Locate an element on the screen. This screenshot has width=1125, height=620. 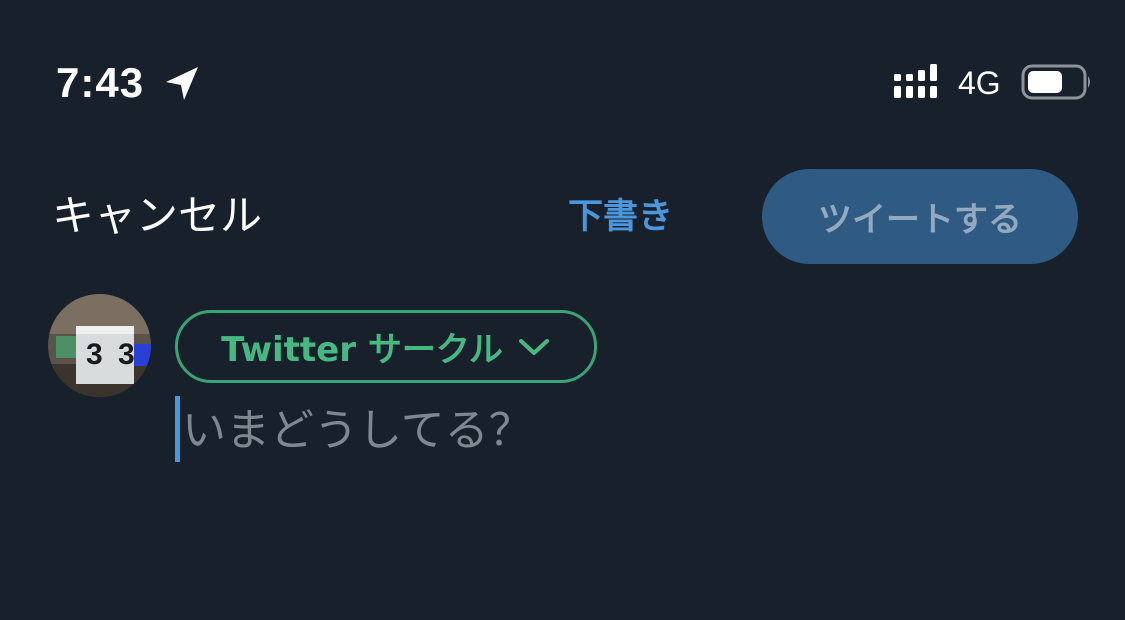
tweet-button-label: ツイートする is located at coordinates (920, 220).